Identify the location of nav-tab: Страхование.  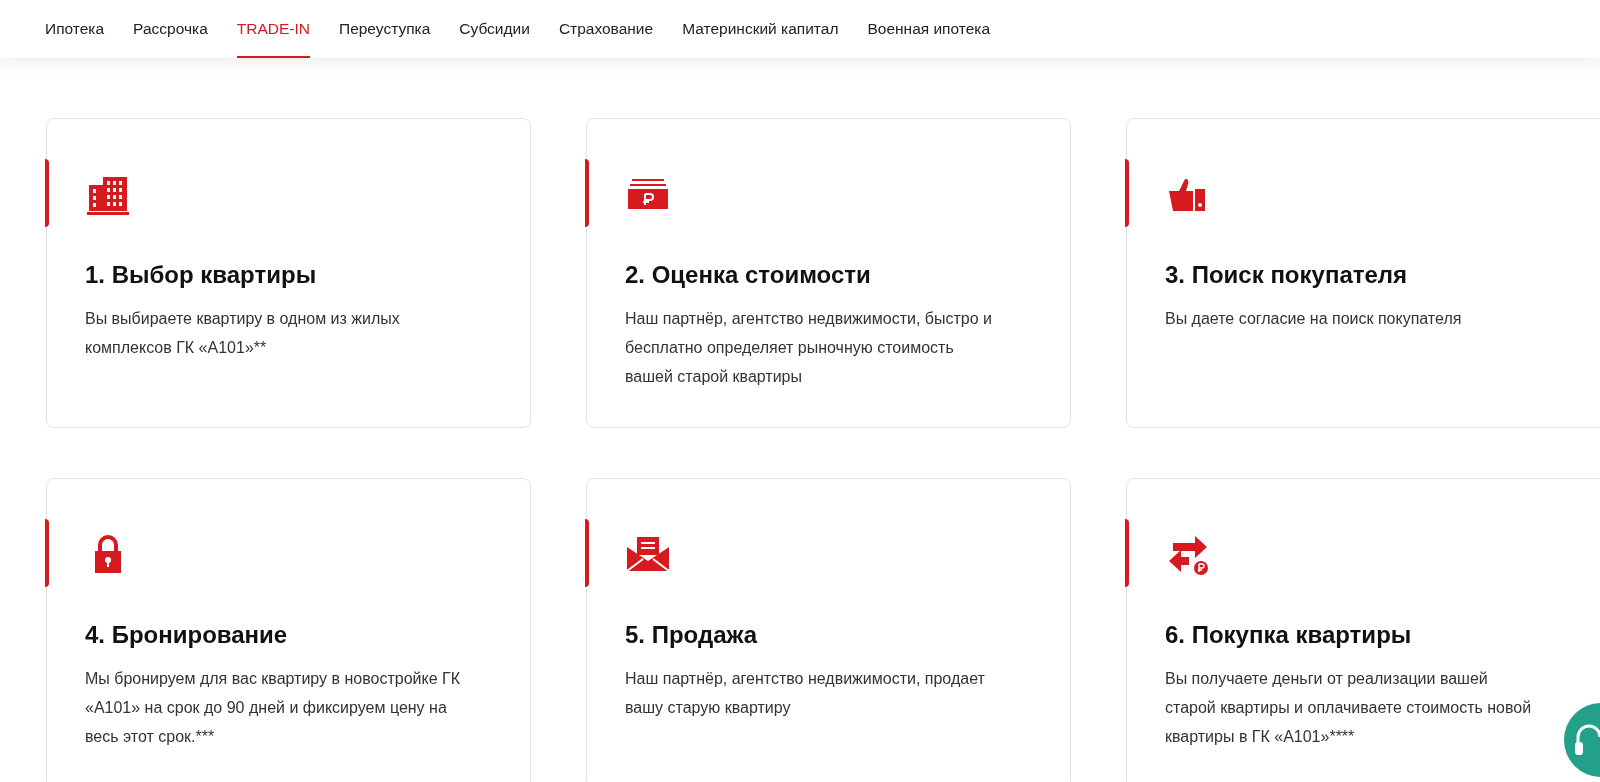
(606, 29).